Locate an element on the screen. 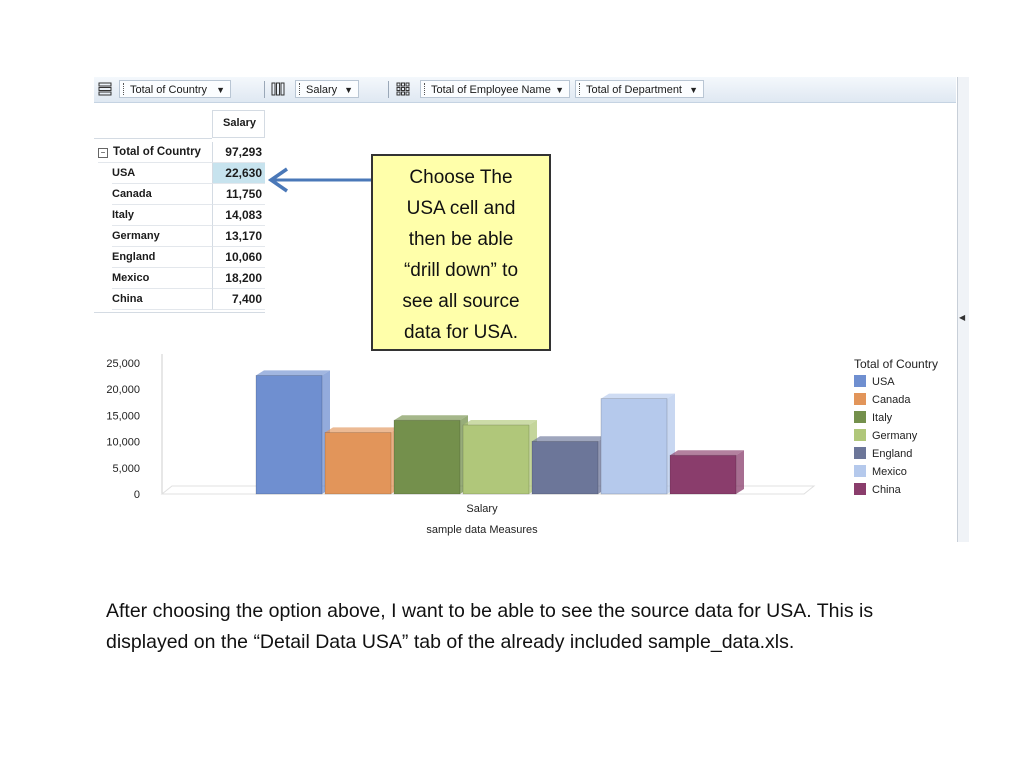 This screenshot has height=768, width=1024. legend-item-germany: Germany is located at coordinates (896, 436).